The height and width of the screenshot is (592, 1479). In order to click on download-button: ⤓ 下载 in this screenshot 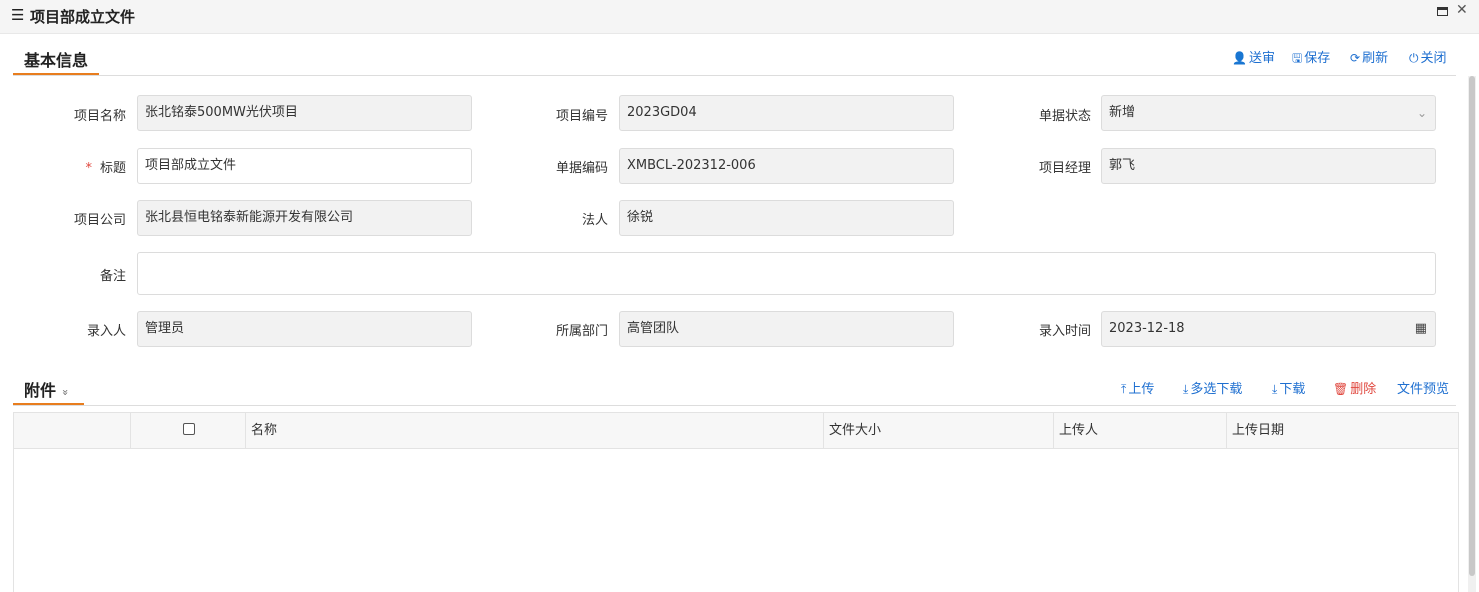, I will do `click(1288, 387)`.